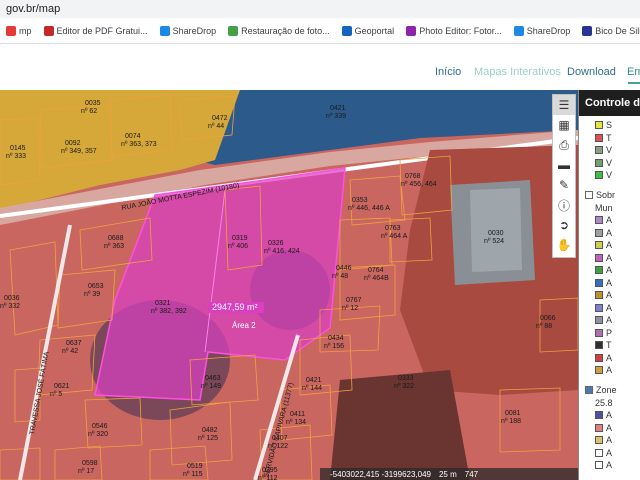  What do you see at coordinates (360, 200) in the screenshot?
I see `parcel-code: 0353` at bounding box center [360, 200].